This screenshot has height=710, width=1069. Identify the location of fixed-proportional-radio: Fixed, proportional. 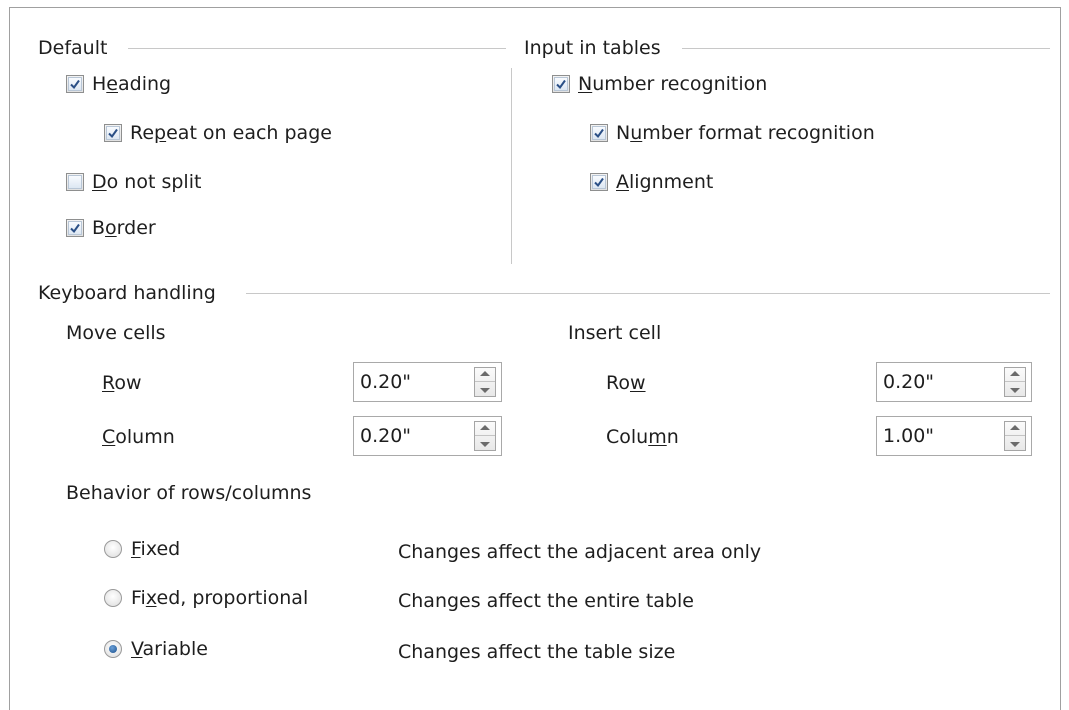
(206, 598).